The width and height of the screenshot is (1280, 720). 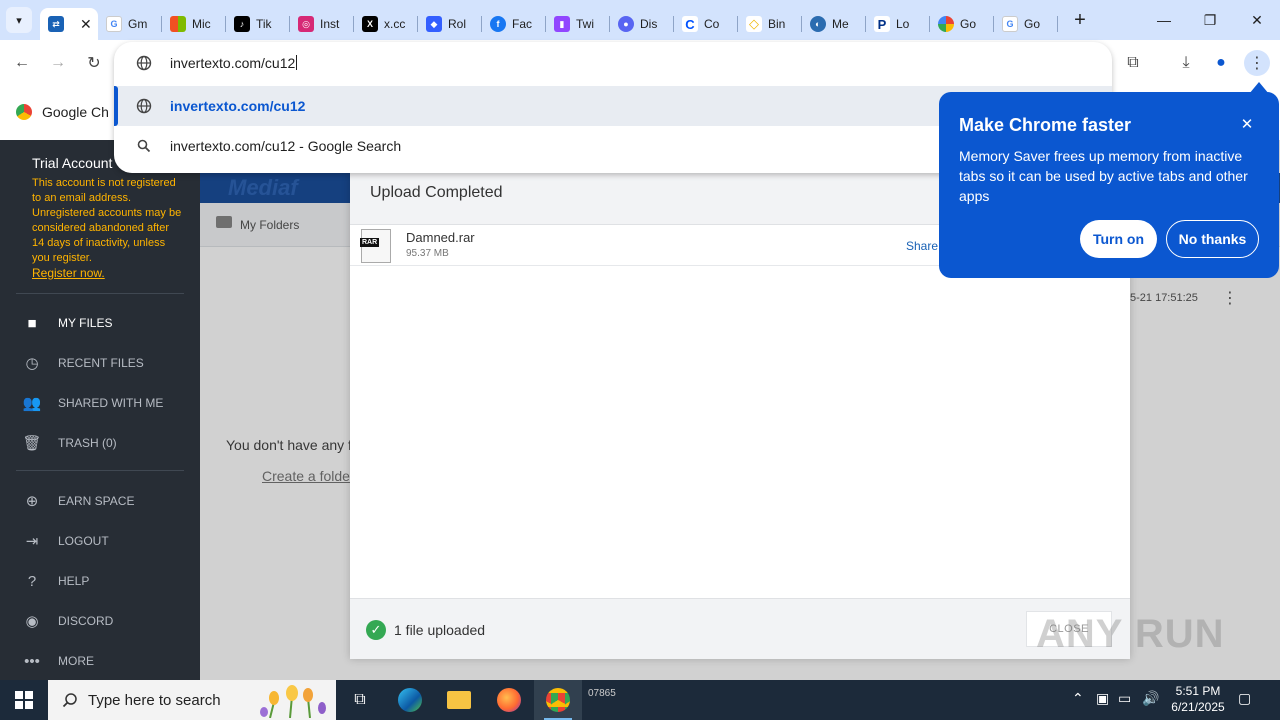 What do you see at coordinates (360, 700) in the screenshot?
I see `task-view-button: ⧉` at bounding box center [360, 700].